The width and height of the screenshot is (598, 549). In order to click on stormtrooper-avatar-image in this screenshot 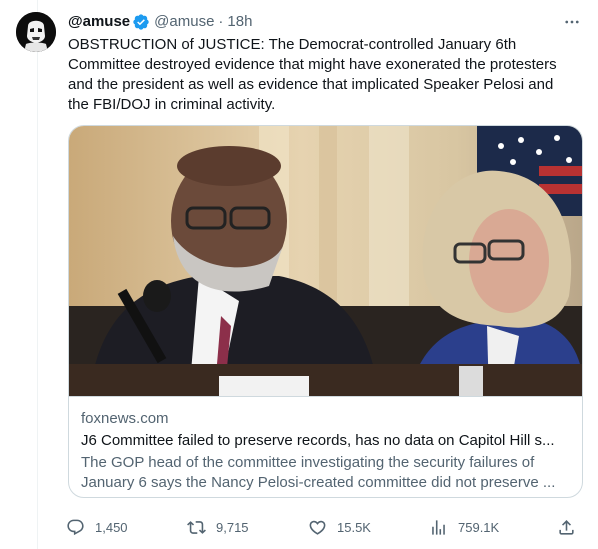, I will do `click(36, 32)`.